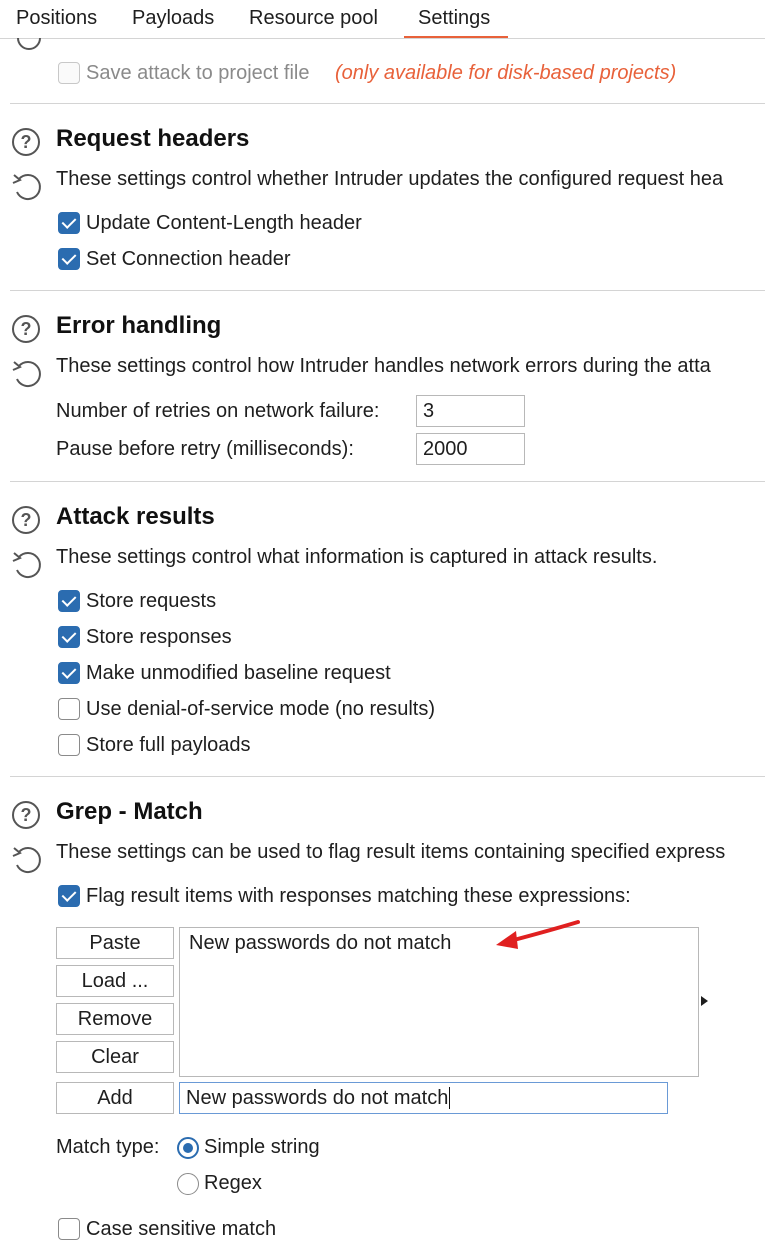 Image resolution: width=765 pixels, height=1244 pixels. I want to click on store-full-payloads-checkbox, so click(69, 745).